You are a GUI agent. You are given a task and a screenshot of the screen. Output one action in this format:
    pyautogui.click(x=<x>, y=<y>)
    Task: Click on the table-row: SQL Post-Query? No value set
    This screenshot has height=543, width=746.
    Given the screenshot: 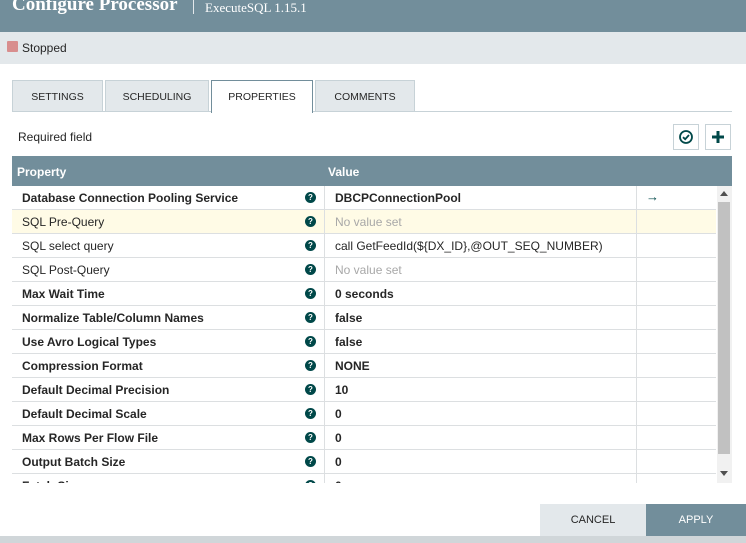 What is the action you would take?
    pyautogui.click(x=364, y=270)
    